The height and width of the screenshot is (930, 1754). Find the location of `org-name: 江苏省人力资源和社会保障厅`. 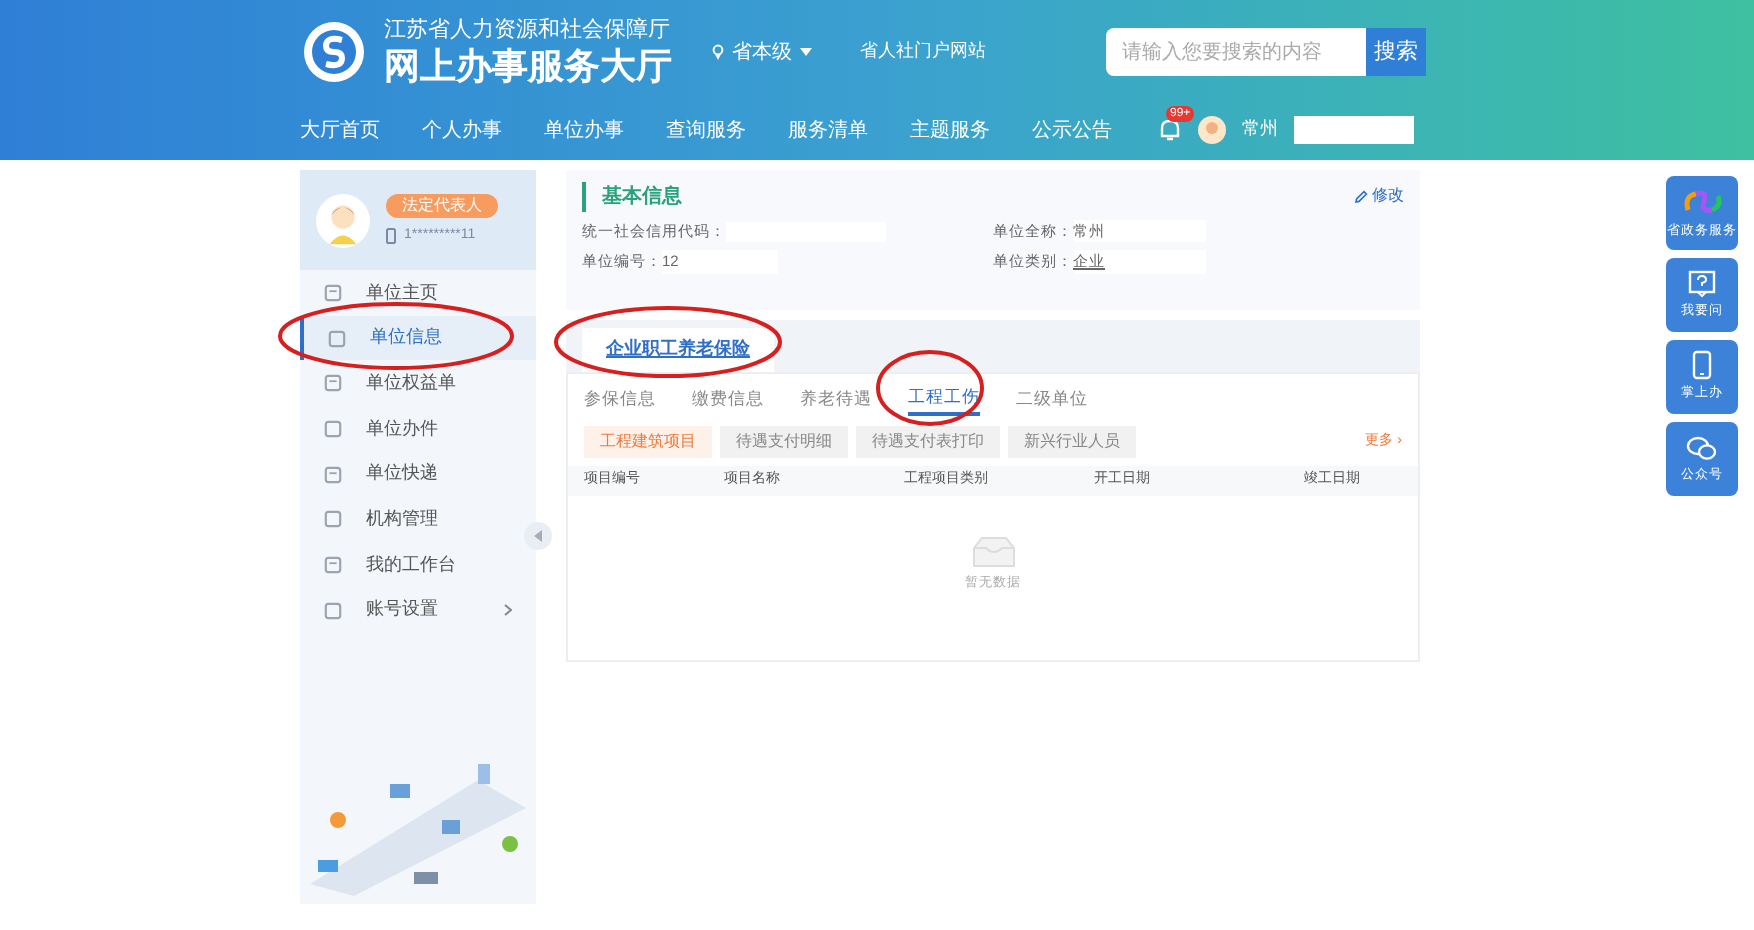

org-name: 江苏省人力资源和社会保障厅 is located at coordinates (528, 30).